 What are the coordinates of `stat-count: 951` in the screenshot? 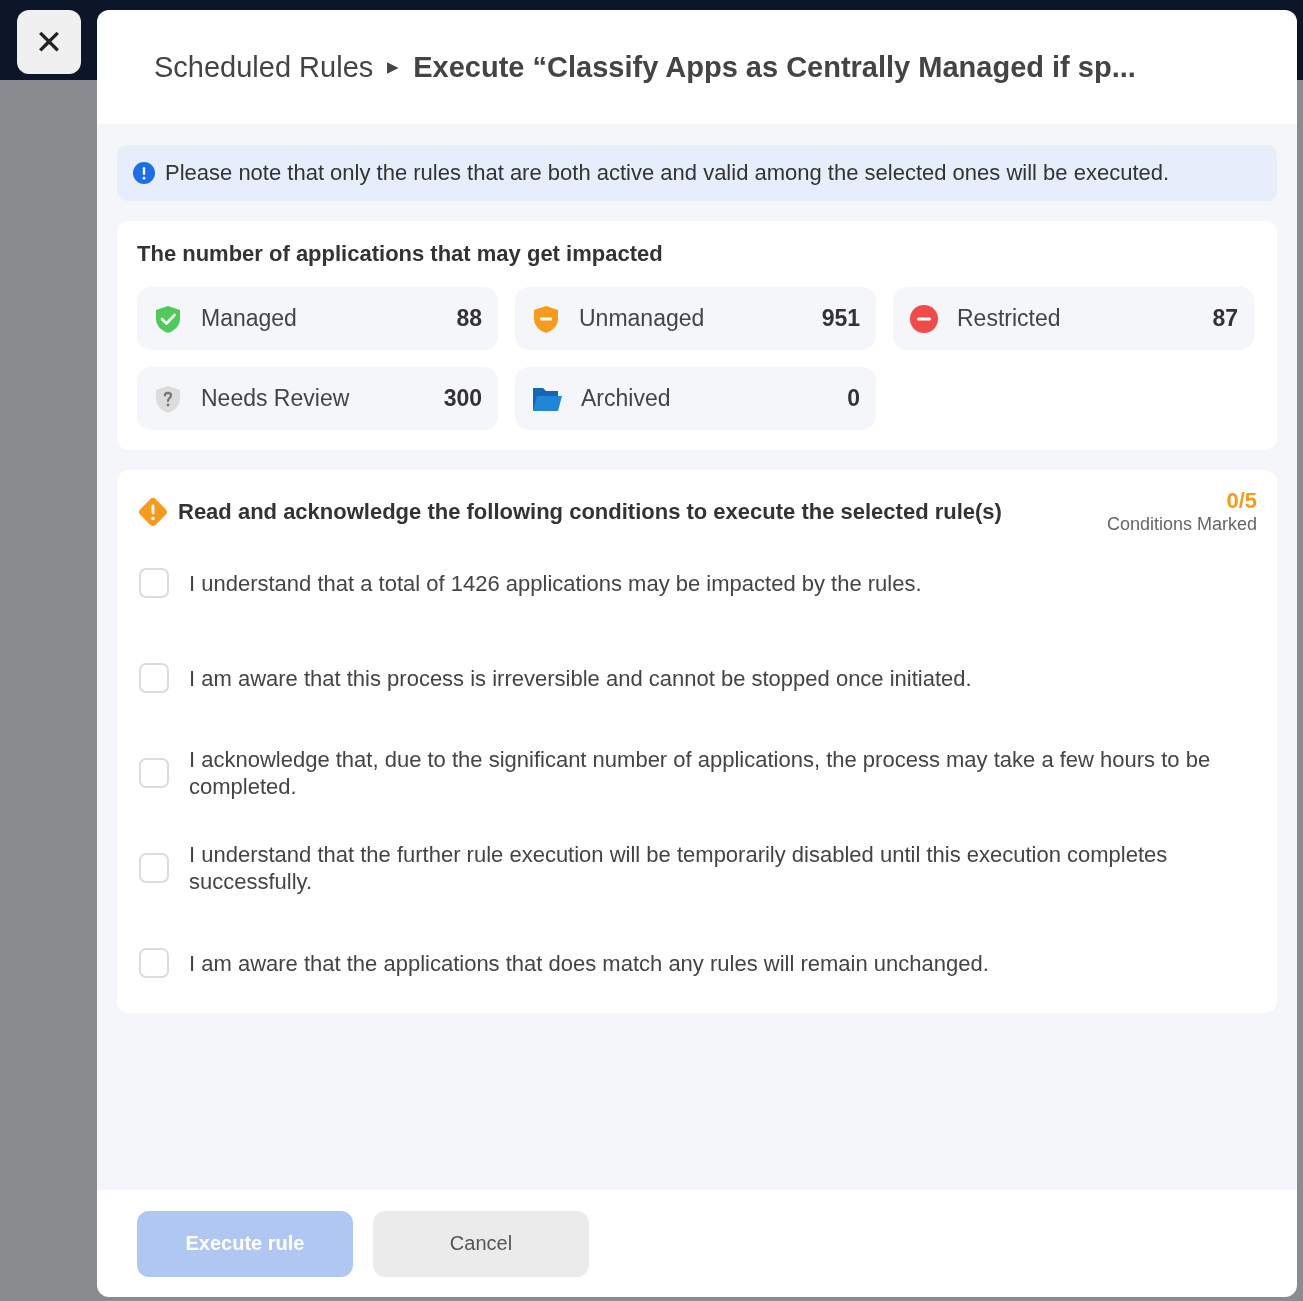 It's located at (840, 318).